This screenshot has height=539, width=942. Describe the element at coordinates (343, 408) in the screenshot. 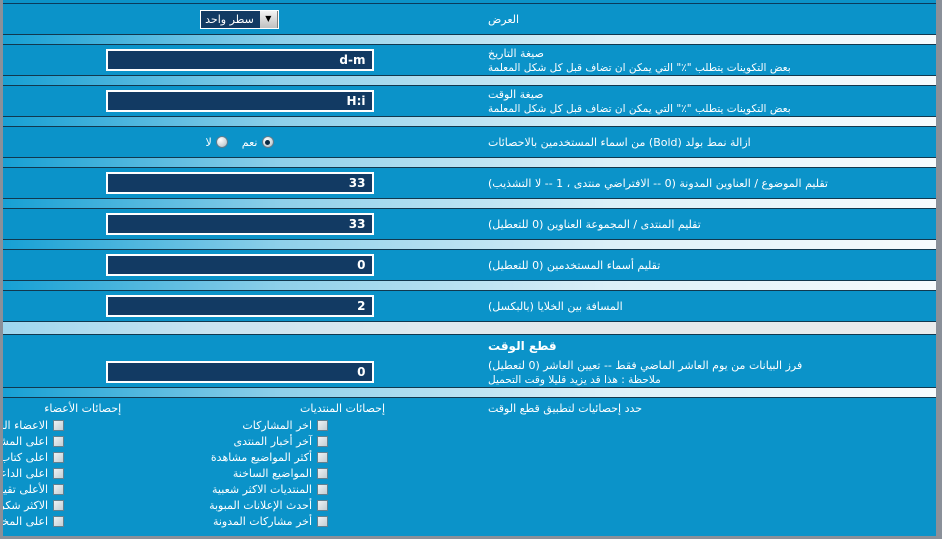

I see `forum-stats-title: إحصائات المنتديات` at that location.